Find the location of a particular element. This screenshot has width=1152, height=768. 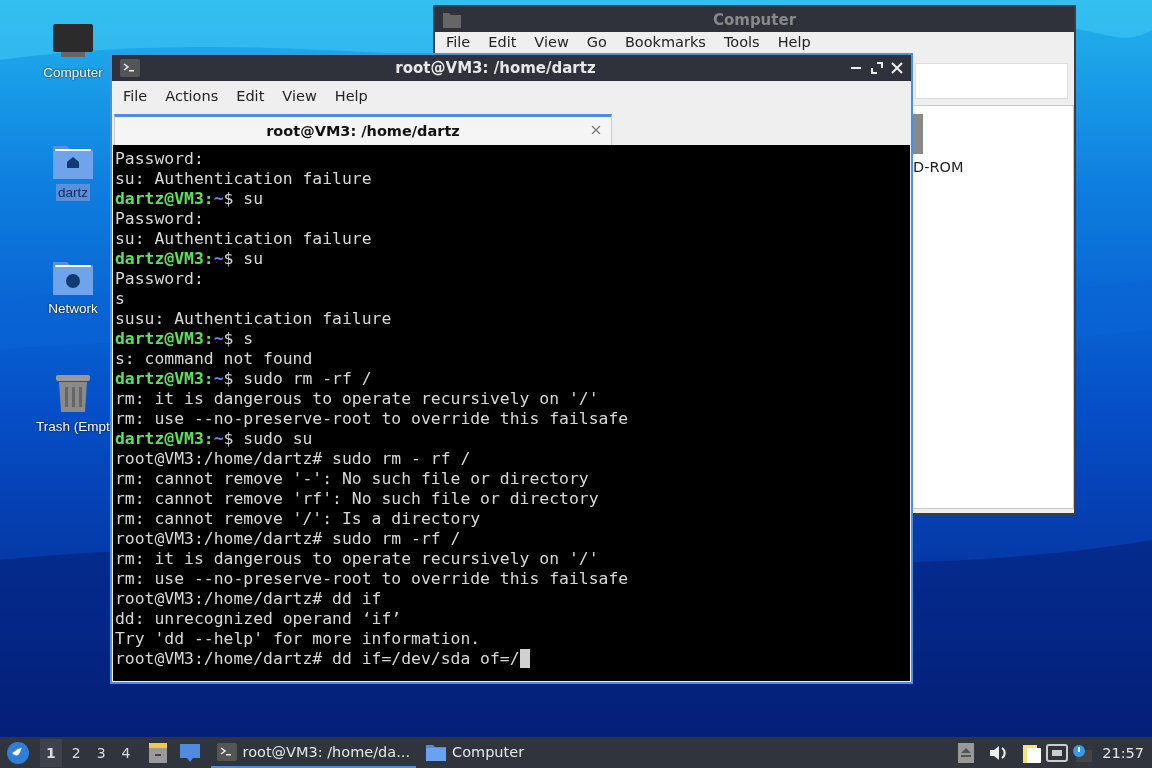

bird-logo-icon is located at coordinates (18, 752).